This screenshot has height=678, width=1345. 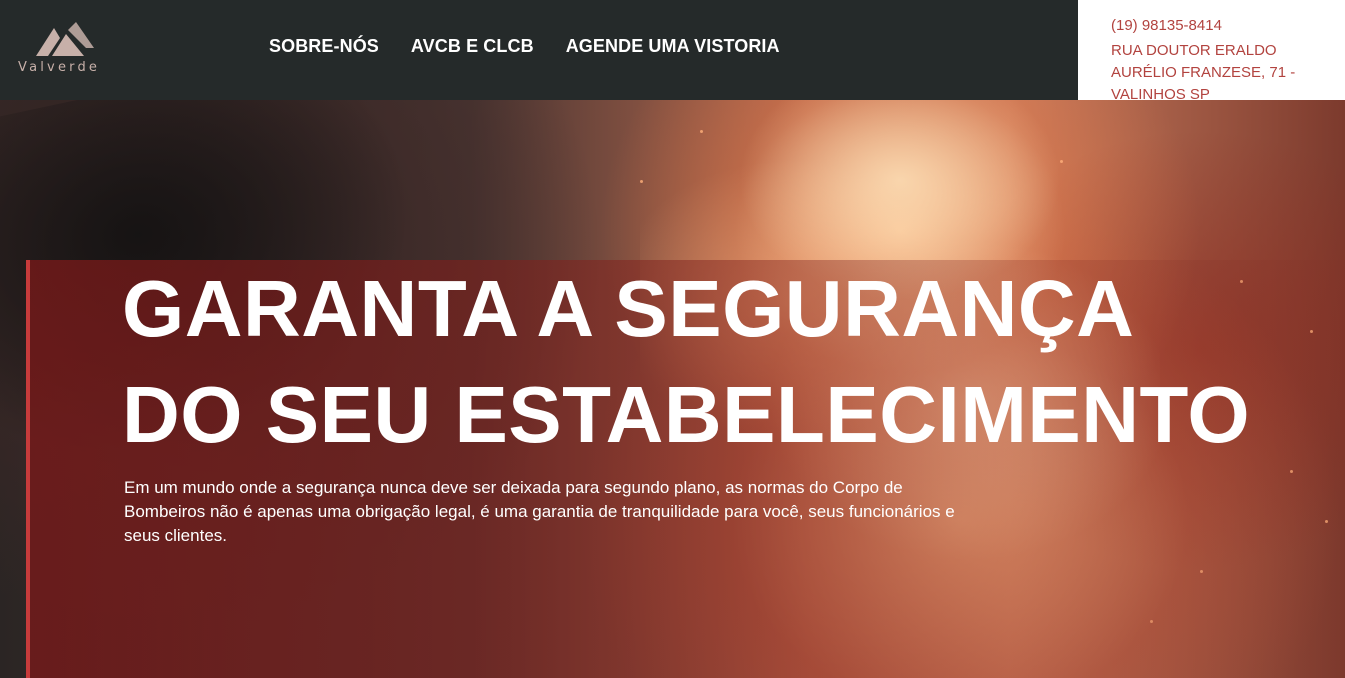 I want to click on logo-mountain-icon, so click(x=65, y=39).